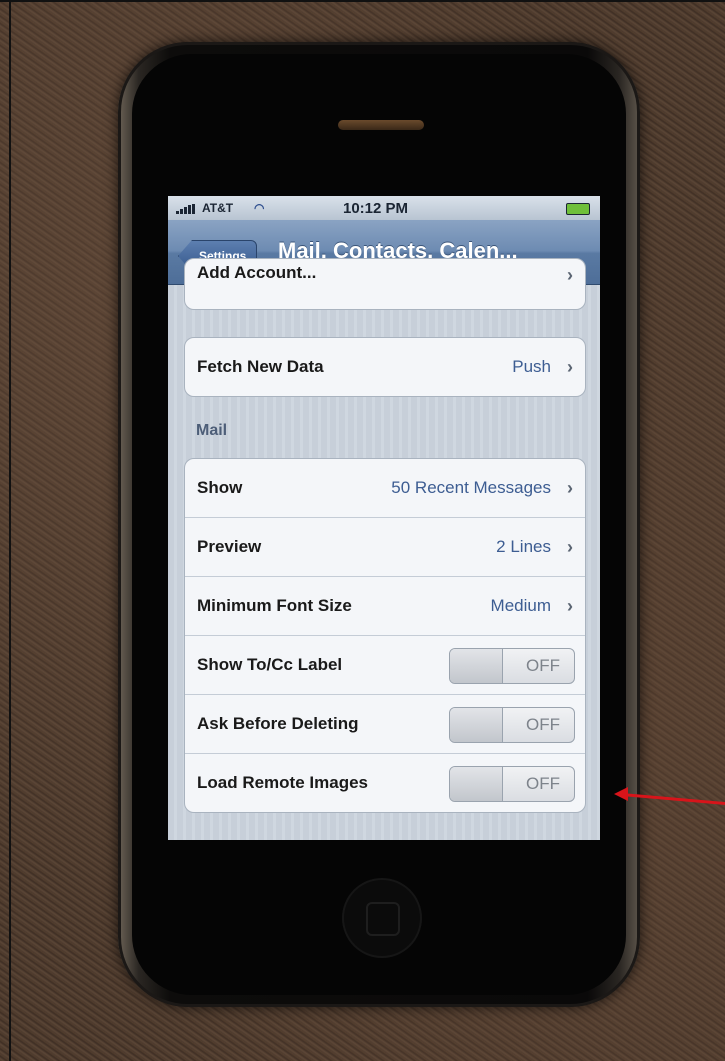  What do you see at coordinates (531, 366) in the screenshot?
I see `fetch-new-data-value: Push` at bounding box center [531, 366].